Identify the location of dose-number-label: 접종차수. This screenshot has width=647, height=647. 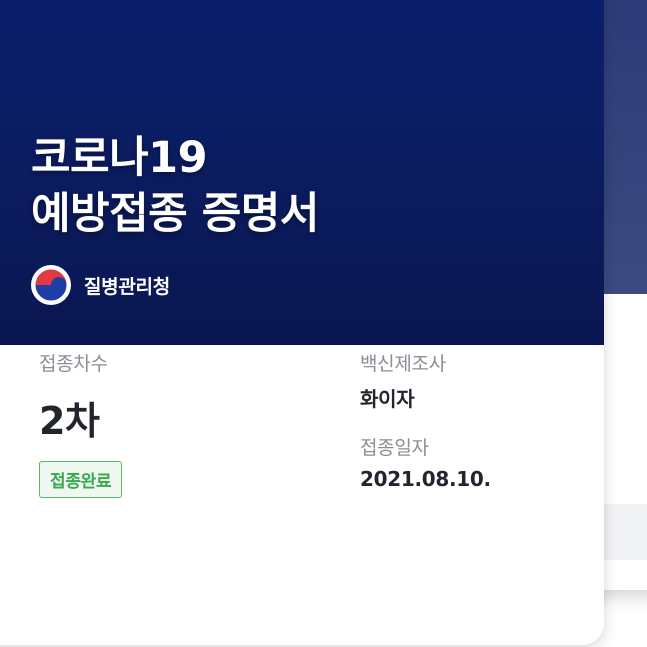
(73, 364).